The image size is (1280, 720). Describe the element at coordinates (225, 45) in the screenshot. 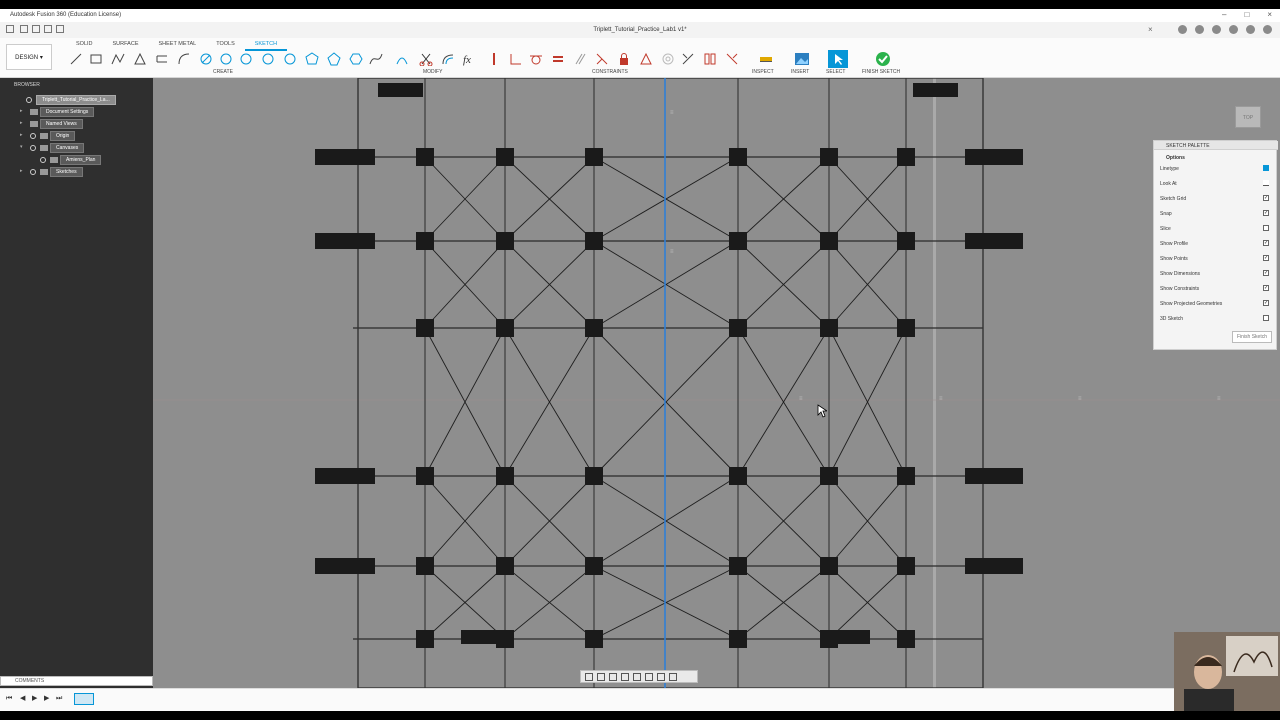

I see `tab-tools: TOOLS` at that location.